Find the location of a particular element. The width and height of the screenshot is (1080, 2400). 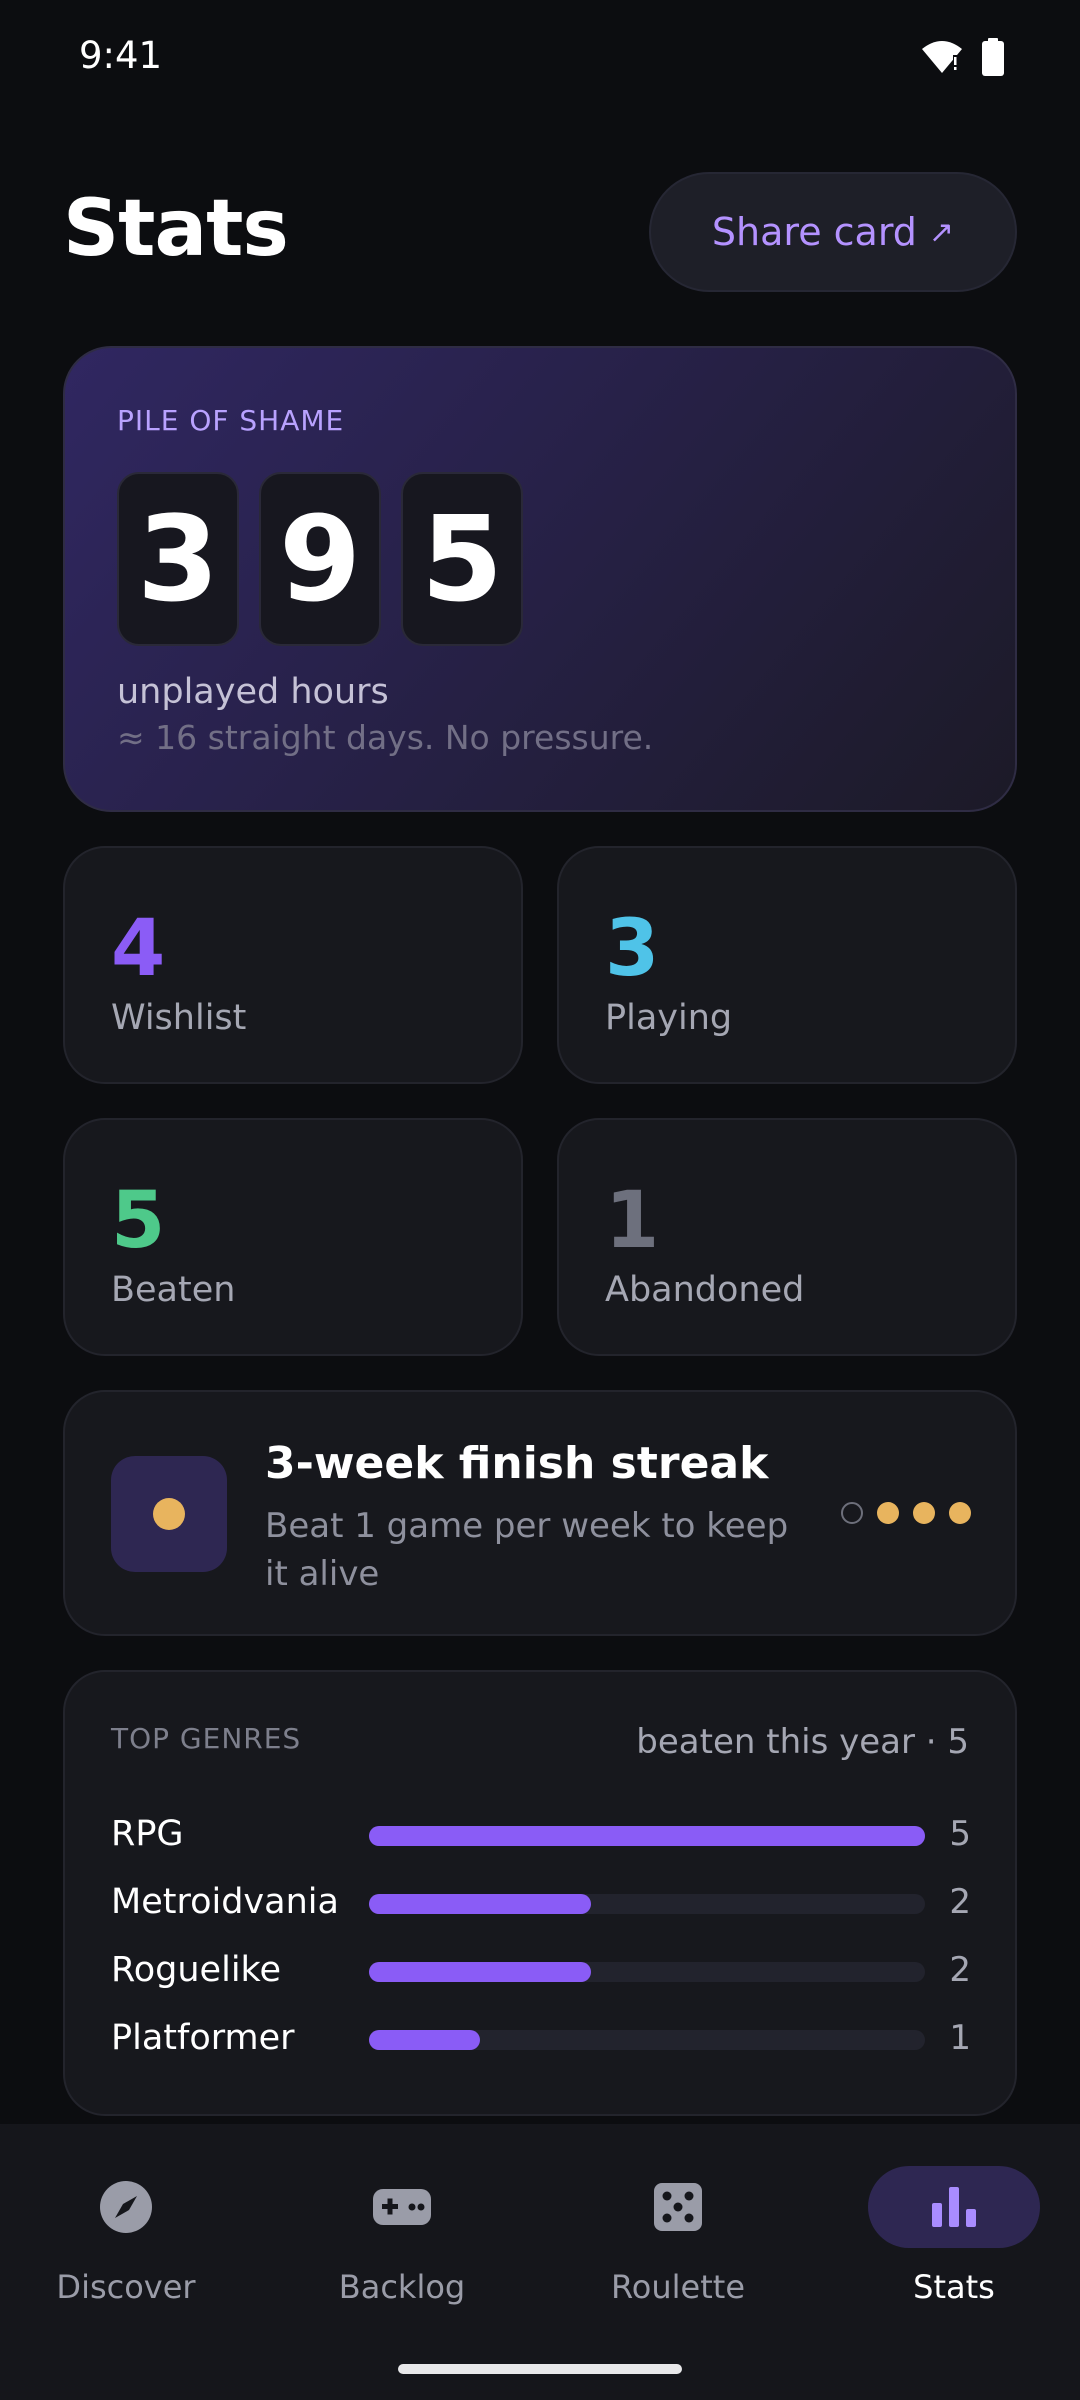

counter-digit: 3 is located at coordinates (178, 559).